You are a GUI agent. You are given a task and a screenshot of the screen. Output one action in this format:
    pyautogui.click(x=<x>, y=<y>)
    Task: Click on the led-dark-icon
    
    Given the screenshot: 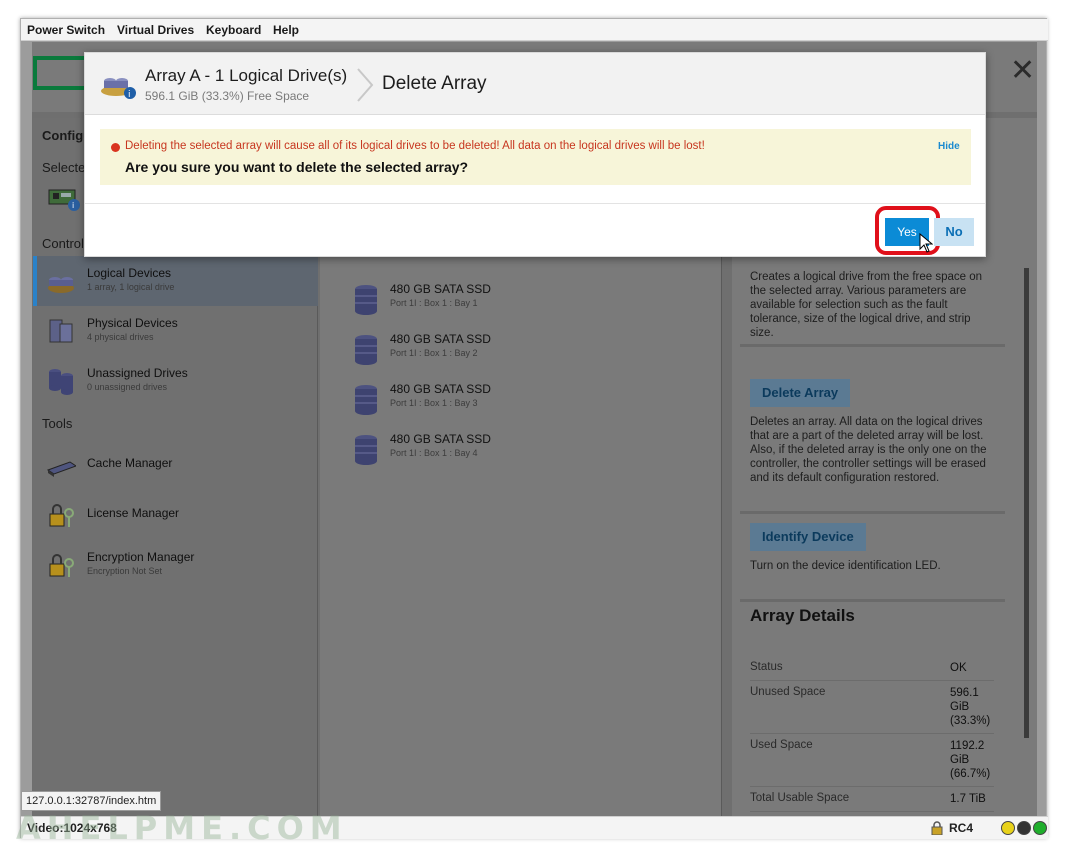 What is the action you would take?
    pyautogui.click(x=1024, y=828)
    